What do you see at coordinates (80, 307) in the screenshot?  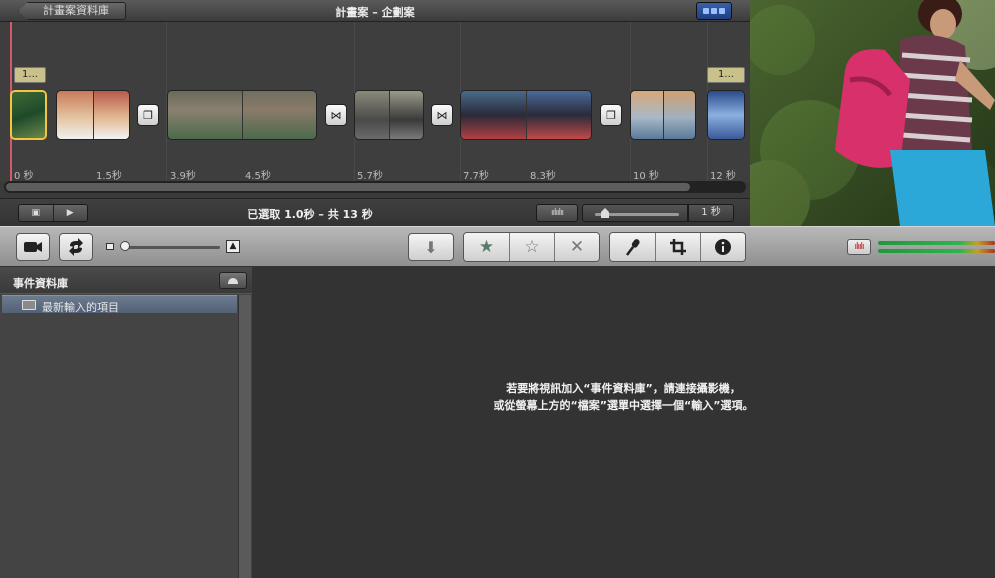 I see `library-item-label: 最新輸入的項目` at bounding box center [80, 307].